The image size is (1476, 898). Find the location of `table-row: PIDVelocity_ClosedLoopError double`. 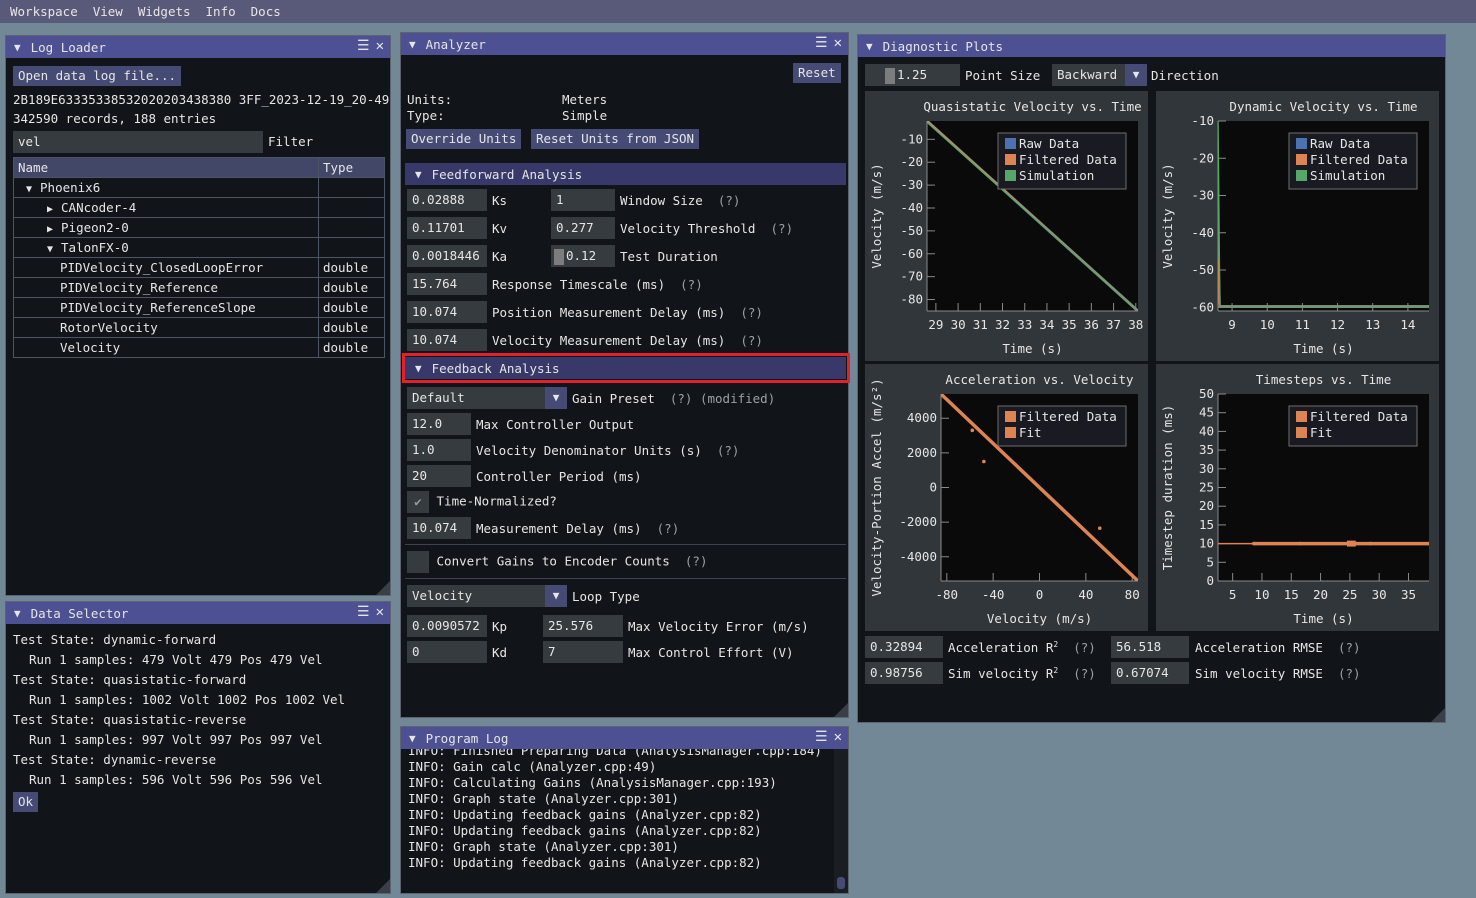

table-row: PIDVelocity_ClosedLoopError double is located at coordinates (199, 267).